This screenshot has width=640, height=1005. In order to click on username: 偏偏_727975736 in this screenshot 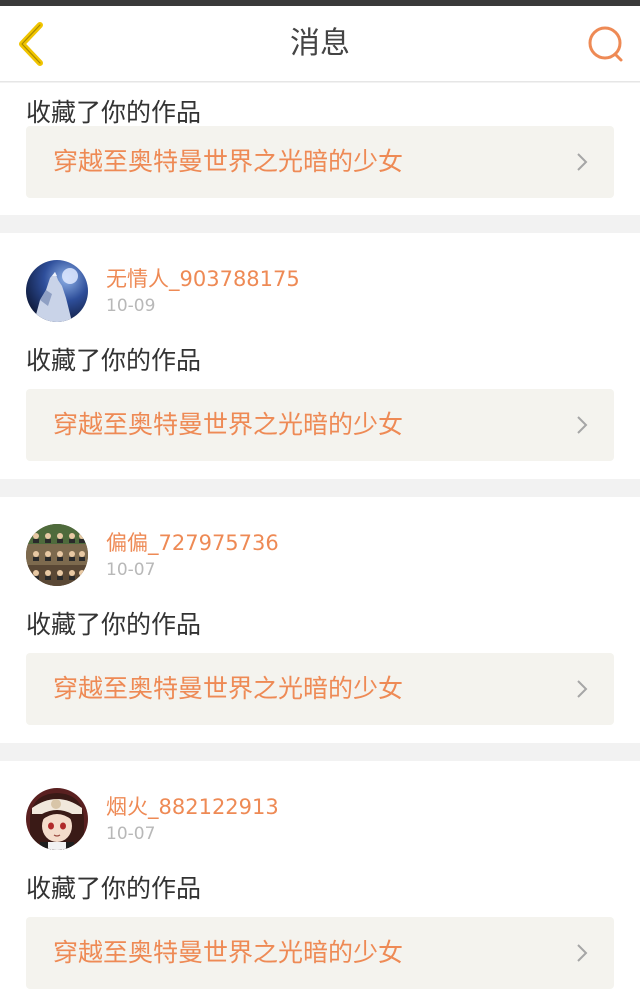, I will do `click(192, 542)`.